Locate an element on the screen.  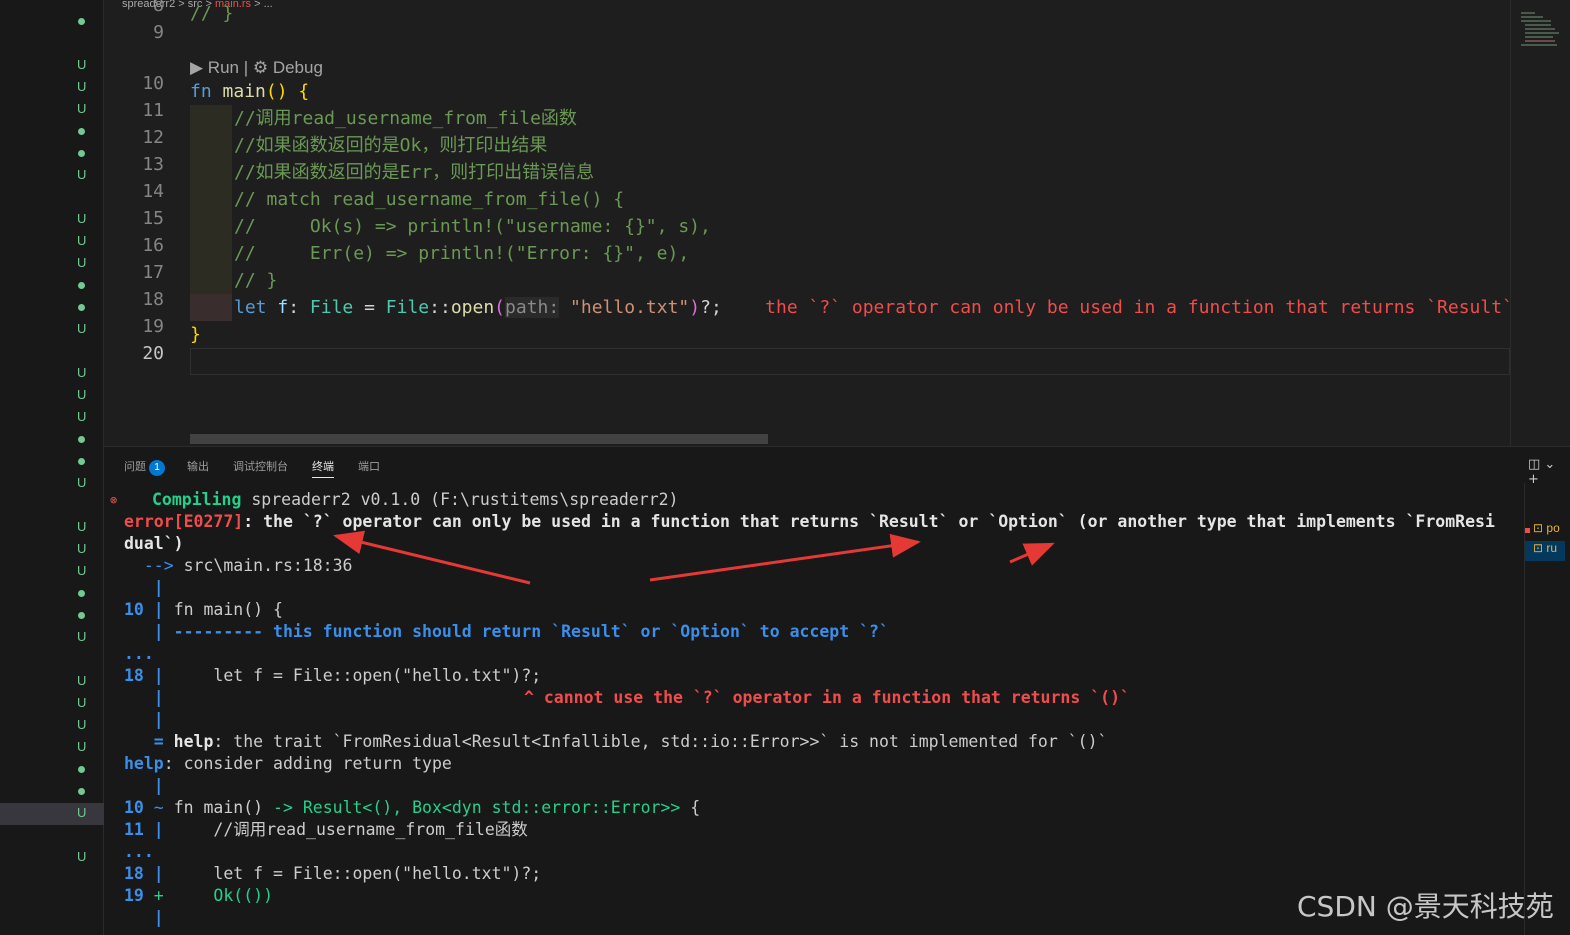
run-codelens: ▶ Run is located at coordinates (214, 67).